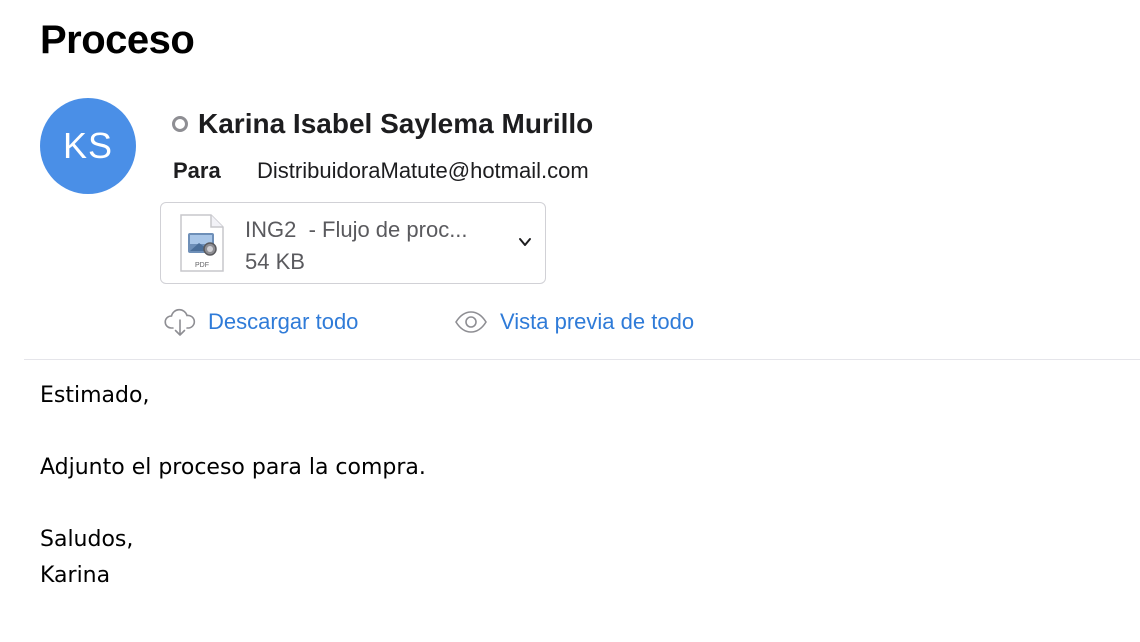 The image size is (1140, 642). I want to click on sender-name: Karina Isabel Saylema Murillo, so click(395, 124).